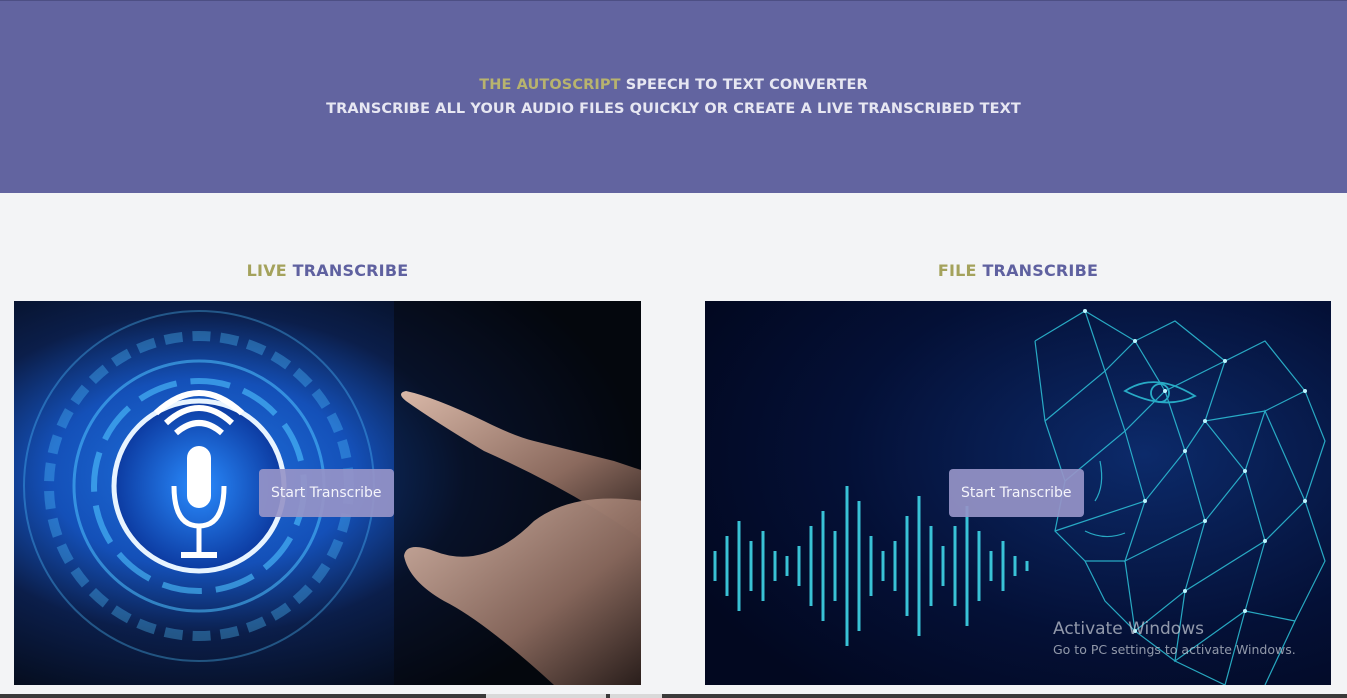 This screenshot has width=1347, height=698. Describe the element at coordinates (1037, 270) in the screenshot. I see `file-title-rest: TRANSCRIBE` at that location.